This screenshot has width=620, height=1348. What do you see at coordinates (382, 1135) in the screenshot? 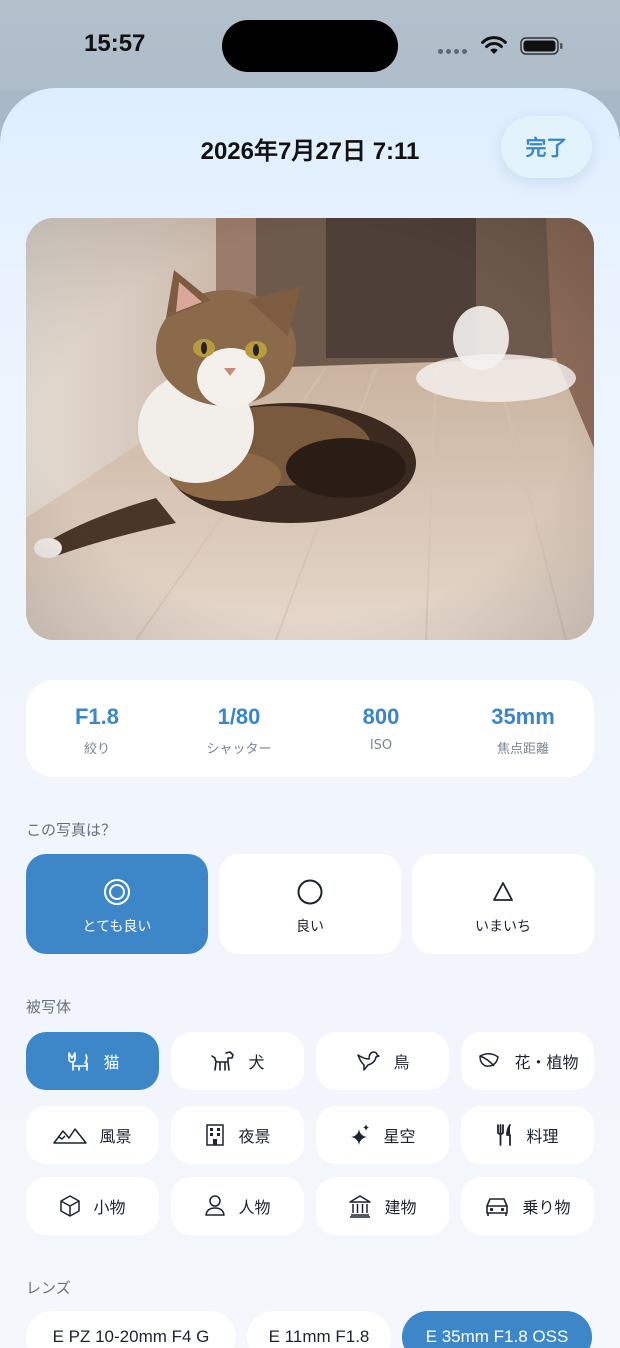
I see `subject-chip-starry-sky: 星空` at bounding box center [382, 1135].